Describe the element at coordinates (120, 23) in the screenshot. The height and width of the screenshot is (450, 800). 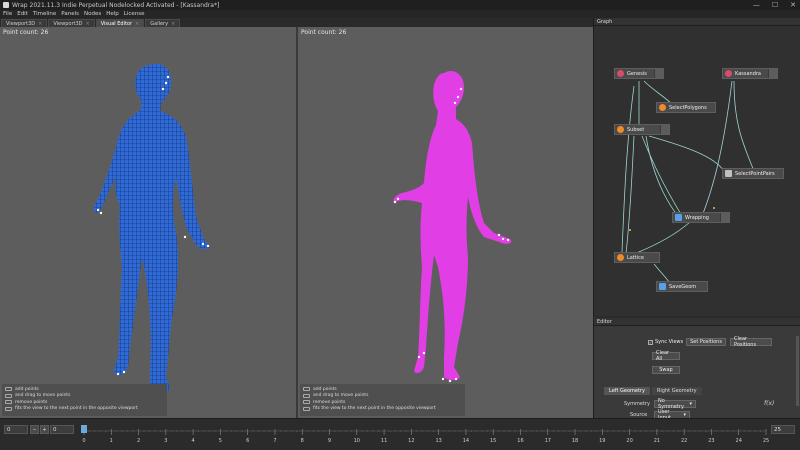
I see `tab-visual-editor: Visual Editor ×` at that location.